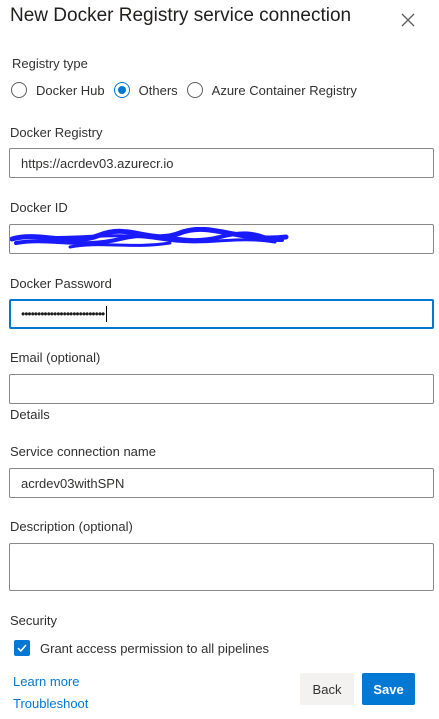  Describe the element at coordinates (284, 90) in the screenshot. I see `radio-acr-label: Azure Container Registry` at that location.